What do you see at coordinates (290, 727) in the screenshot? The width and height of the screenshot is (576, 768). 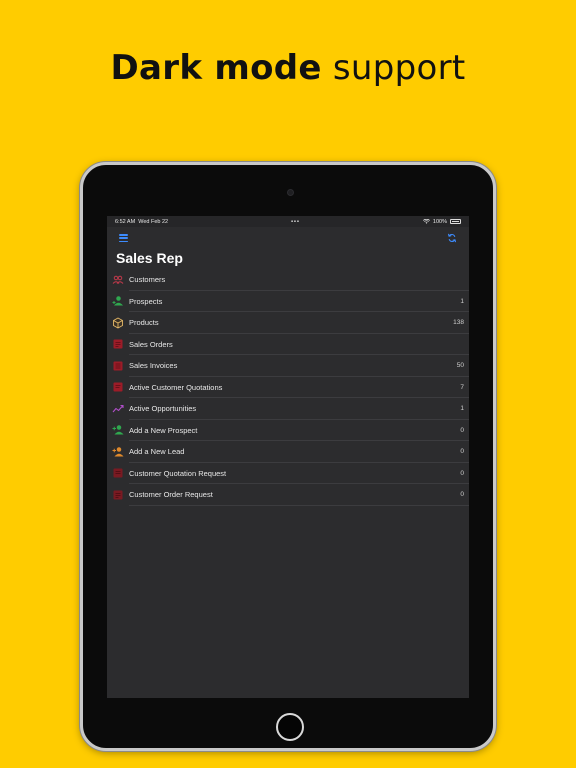 I see `home-button` at bounding box center [290, 727].